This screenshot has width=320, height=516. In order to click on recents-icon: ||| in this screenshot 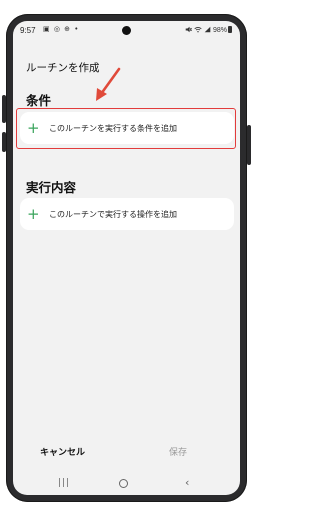, I will do `click(64, 483)`.